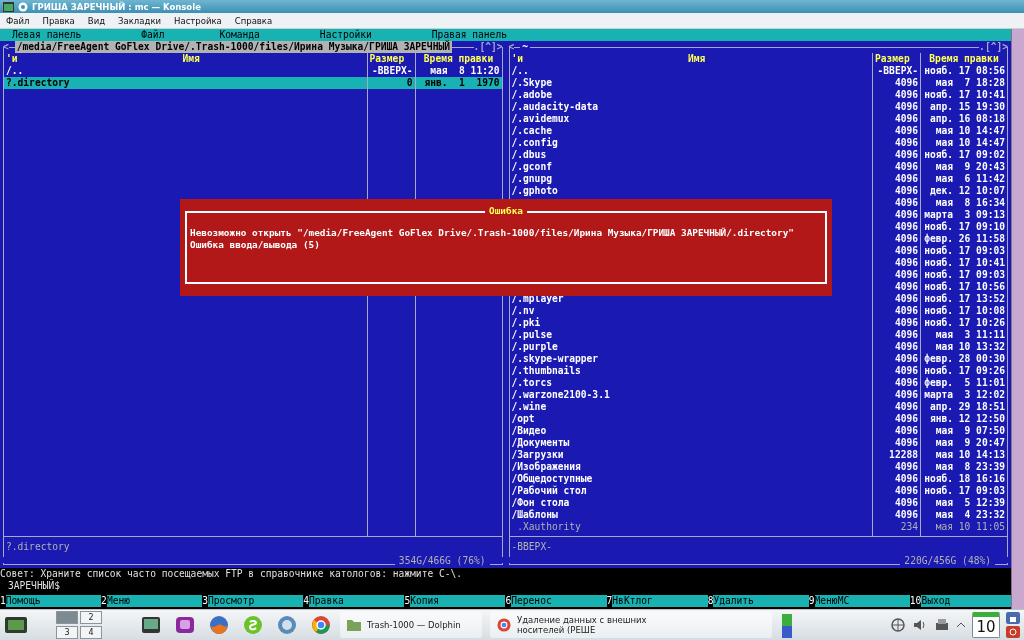  I want to click on file-date: мая 5 12:39, so click(970, 503).